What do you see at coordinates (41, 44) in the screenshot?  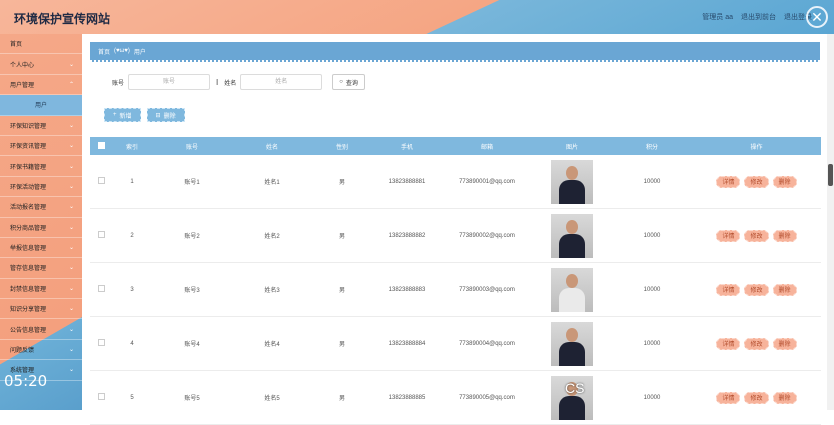 I see `sidebar-item-home: 首页` at bounding box center [41, 44].